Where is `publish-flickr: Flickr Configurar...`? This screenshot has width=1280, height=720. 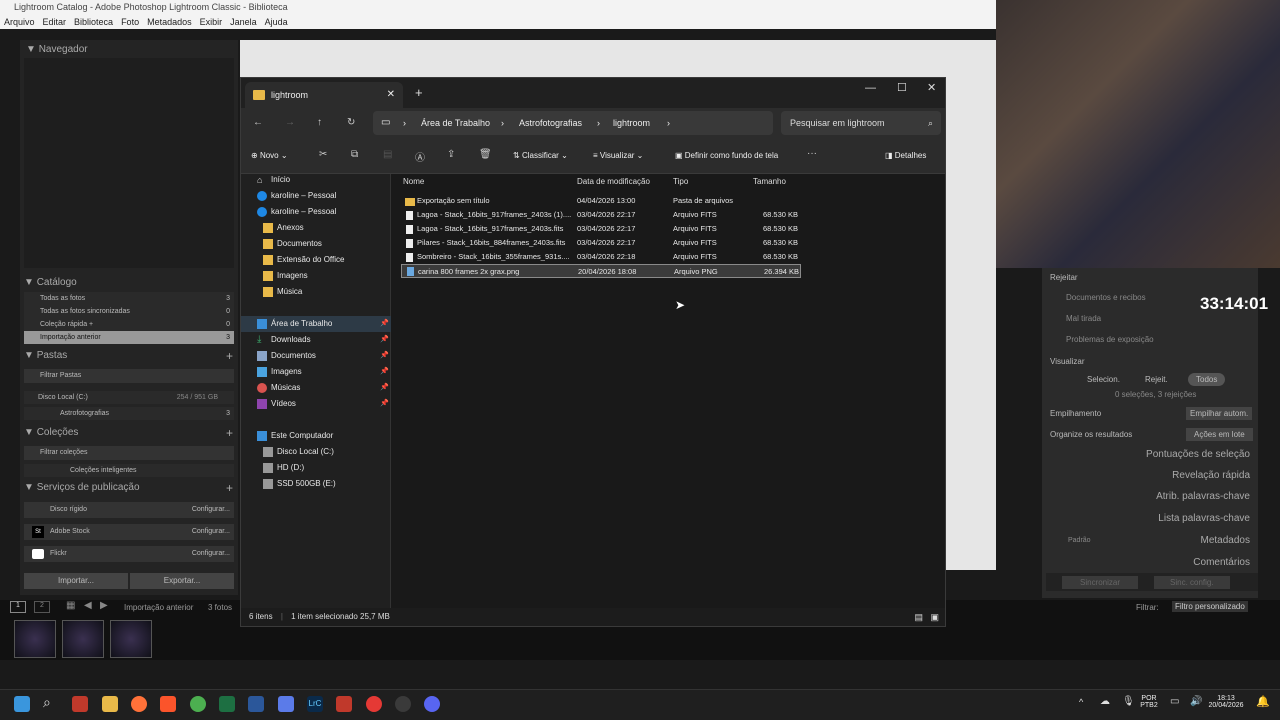 publish-flickr: Flickr Configurar... is located at coordinates (129, 554).